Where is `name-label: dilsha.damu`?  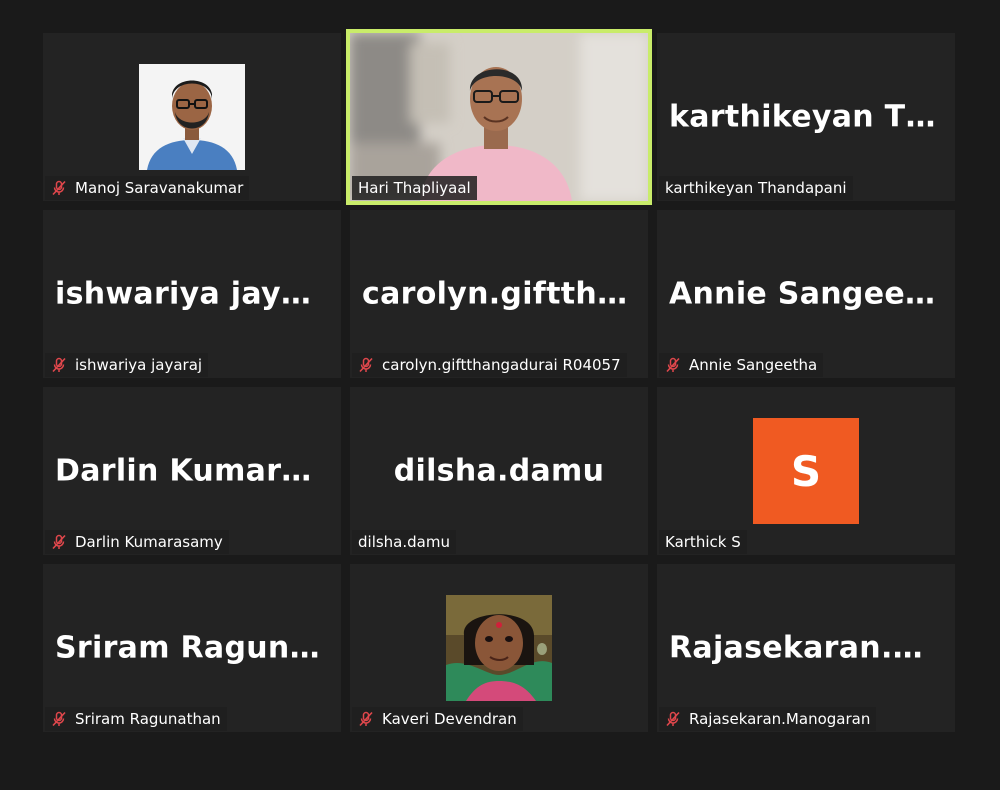
name-label: dilsha.damu is located at coordinates (404, 542).